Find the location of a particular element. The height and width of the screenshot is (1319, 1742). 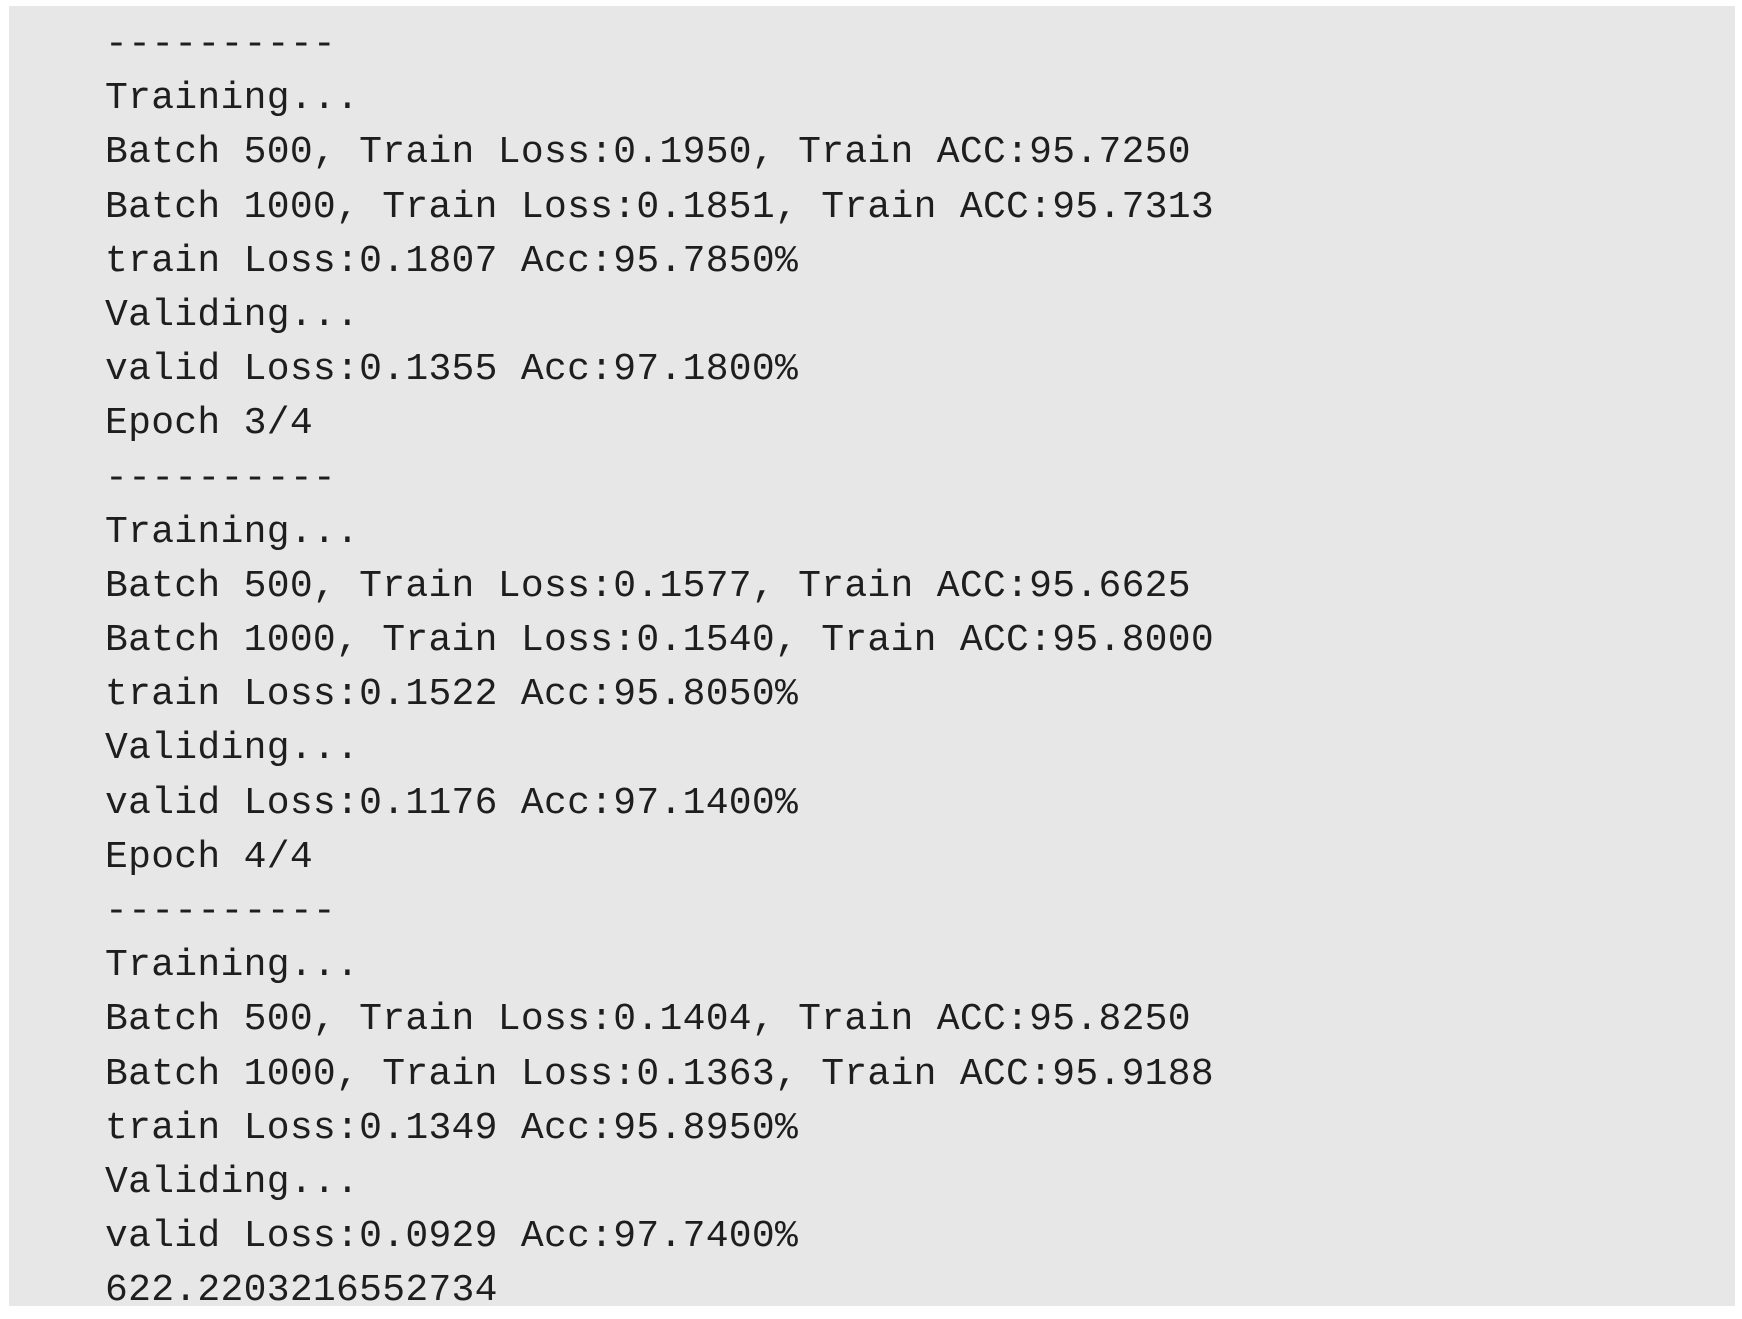

valid-summary-line: valid Loss:0.1355 Acc:97.1800% is located at coordinates (452, 370).